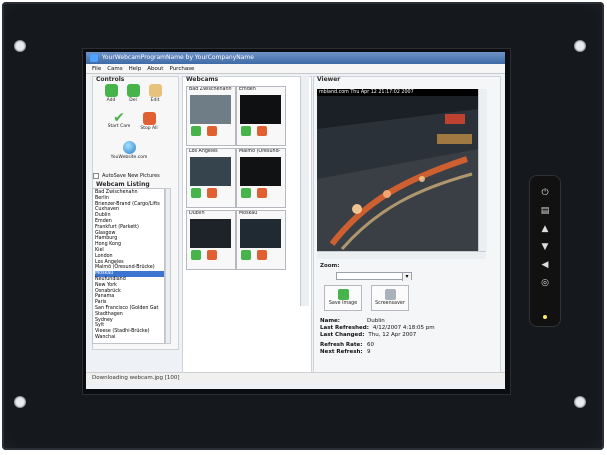  Describe the element at coordinates (129, 157) in the screenshot. I see `website-label: YouWebsite.com` at that location.